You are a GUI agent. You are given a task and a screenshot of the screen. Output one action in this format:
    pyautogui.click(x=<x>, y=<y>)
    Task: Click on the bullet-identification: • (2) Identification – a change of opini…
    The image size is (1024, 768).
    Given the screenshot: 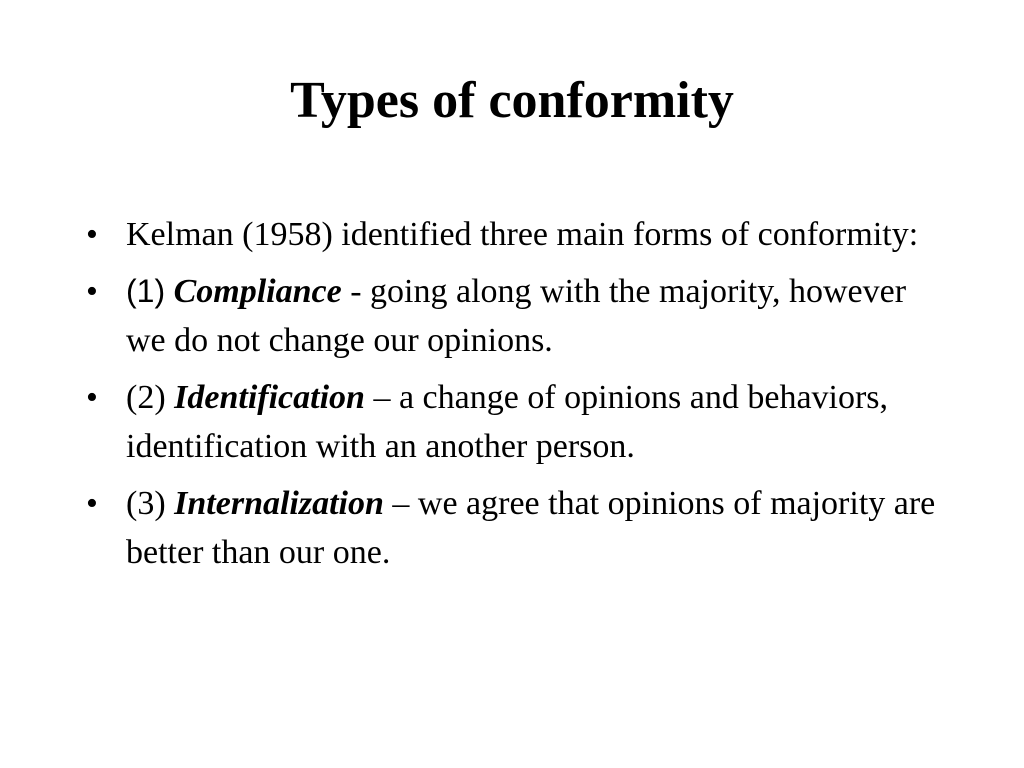 What is the action you would take?
    pyautogui.click(x=516, y=422)
    